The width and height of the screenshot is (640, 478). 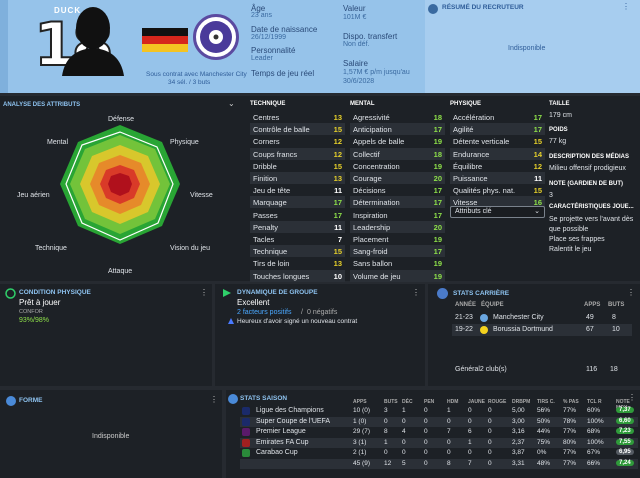 I want to click on scout-title: RÉSUMÉ DU RECRUTEUR, so click(x=483, y=7).